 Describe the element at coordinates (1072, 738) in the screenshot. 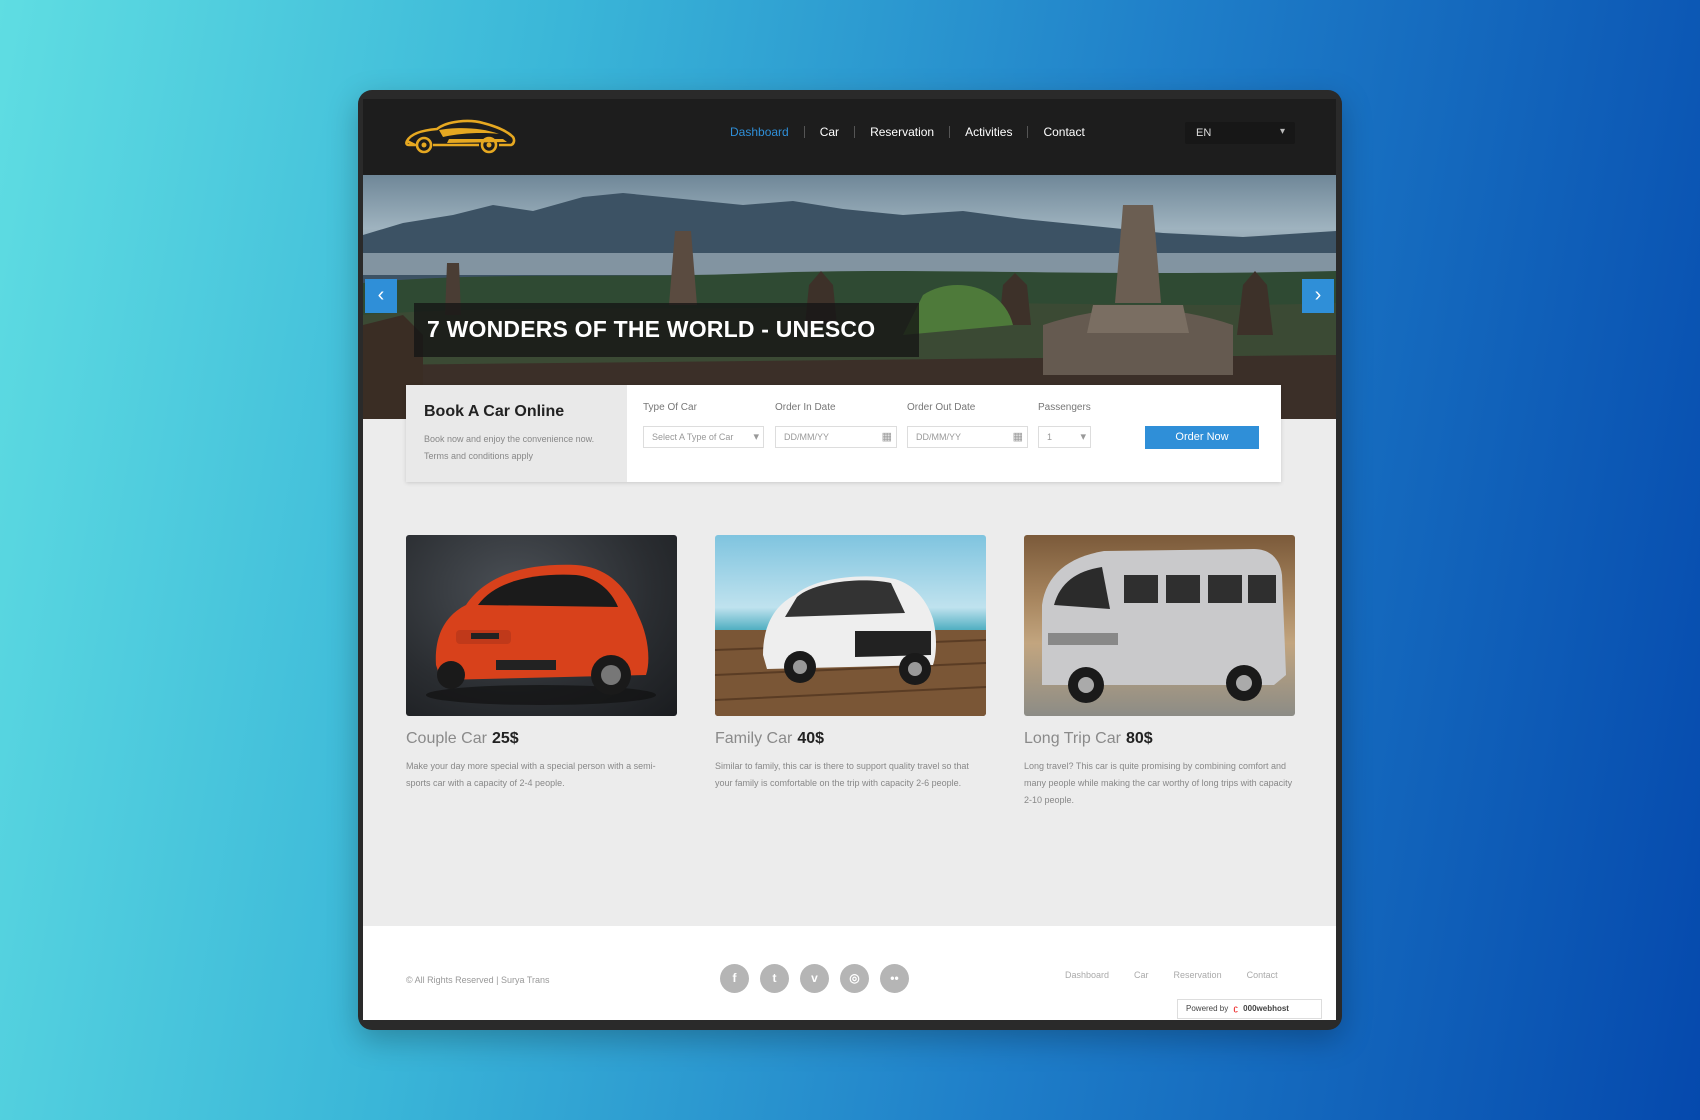

I see `car-name: Long Trip Car` at that location.